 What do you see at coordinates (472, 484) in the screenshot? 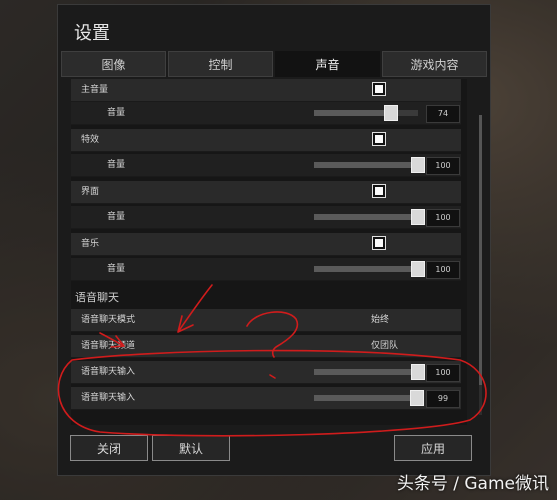
I see `watermark-text: 头条号 / Game微讯` at bounding box center [472, 484].